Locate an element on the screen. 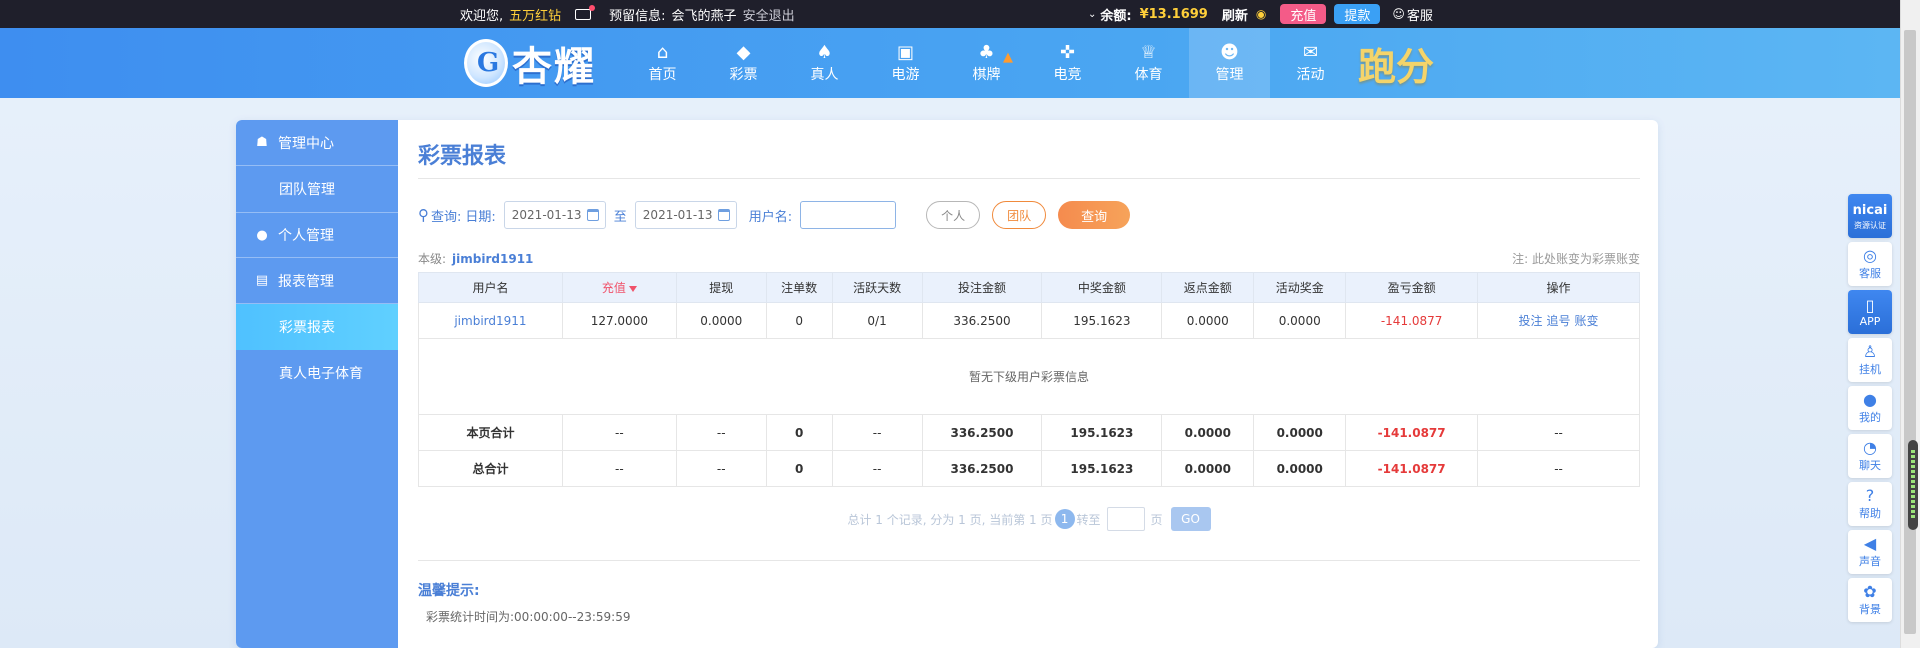 Image resolution: width=1920 pixels, height=648 pixels. site-logo: 杏耀 is located at coordinates (530, 63).